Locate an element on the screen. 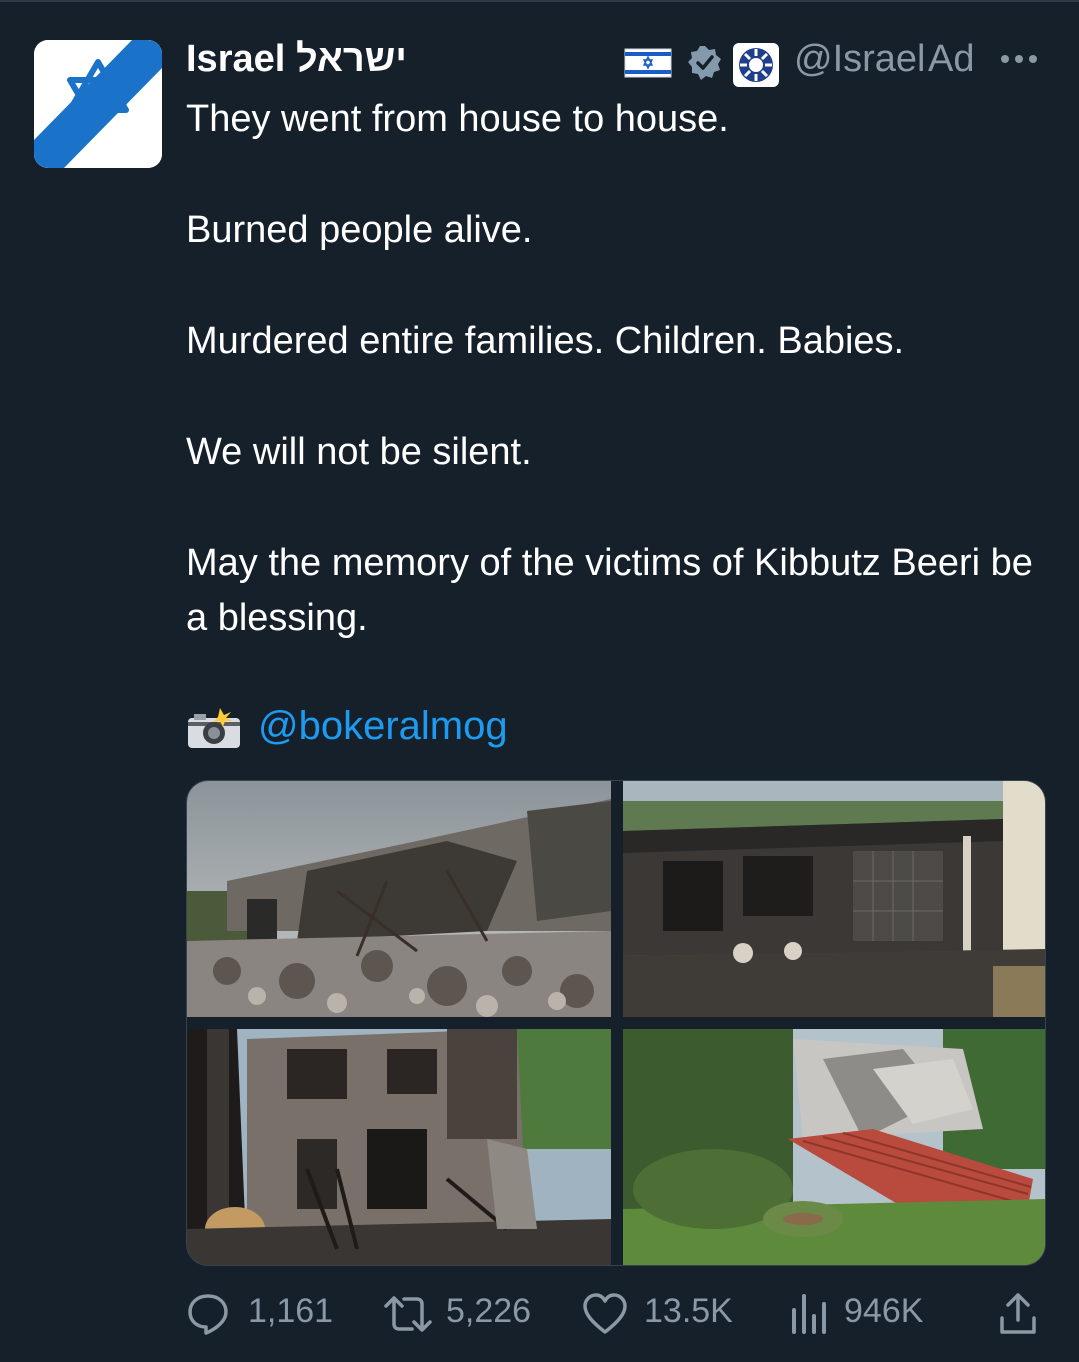 This screenshot has width=1079, height=1362. israel-flag-icon is located at coordinates (648, 65).